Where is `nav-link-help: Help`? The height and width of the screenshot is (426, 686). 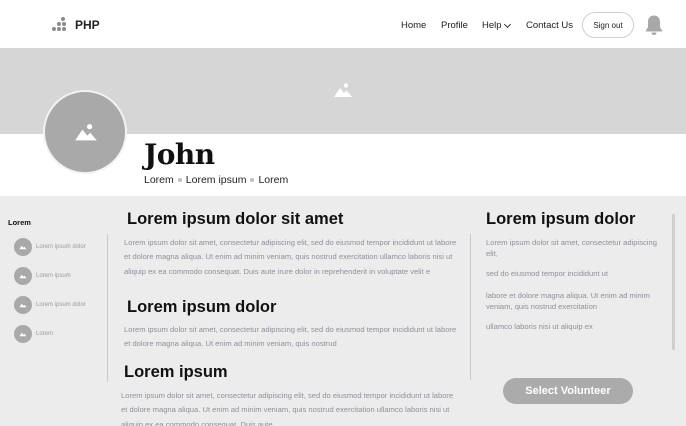 nav-link-help: Help is located at coordinates (496, 25).